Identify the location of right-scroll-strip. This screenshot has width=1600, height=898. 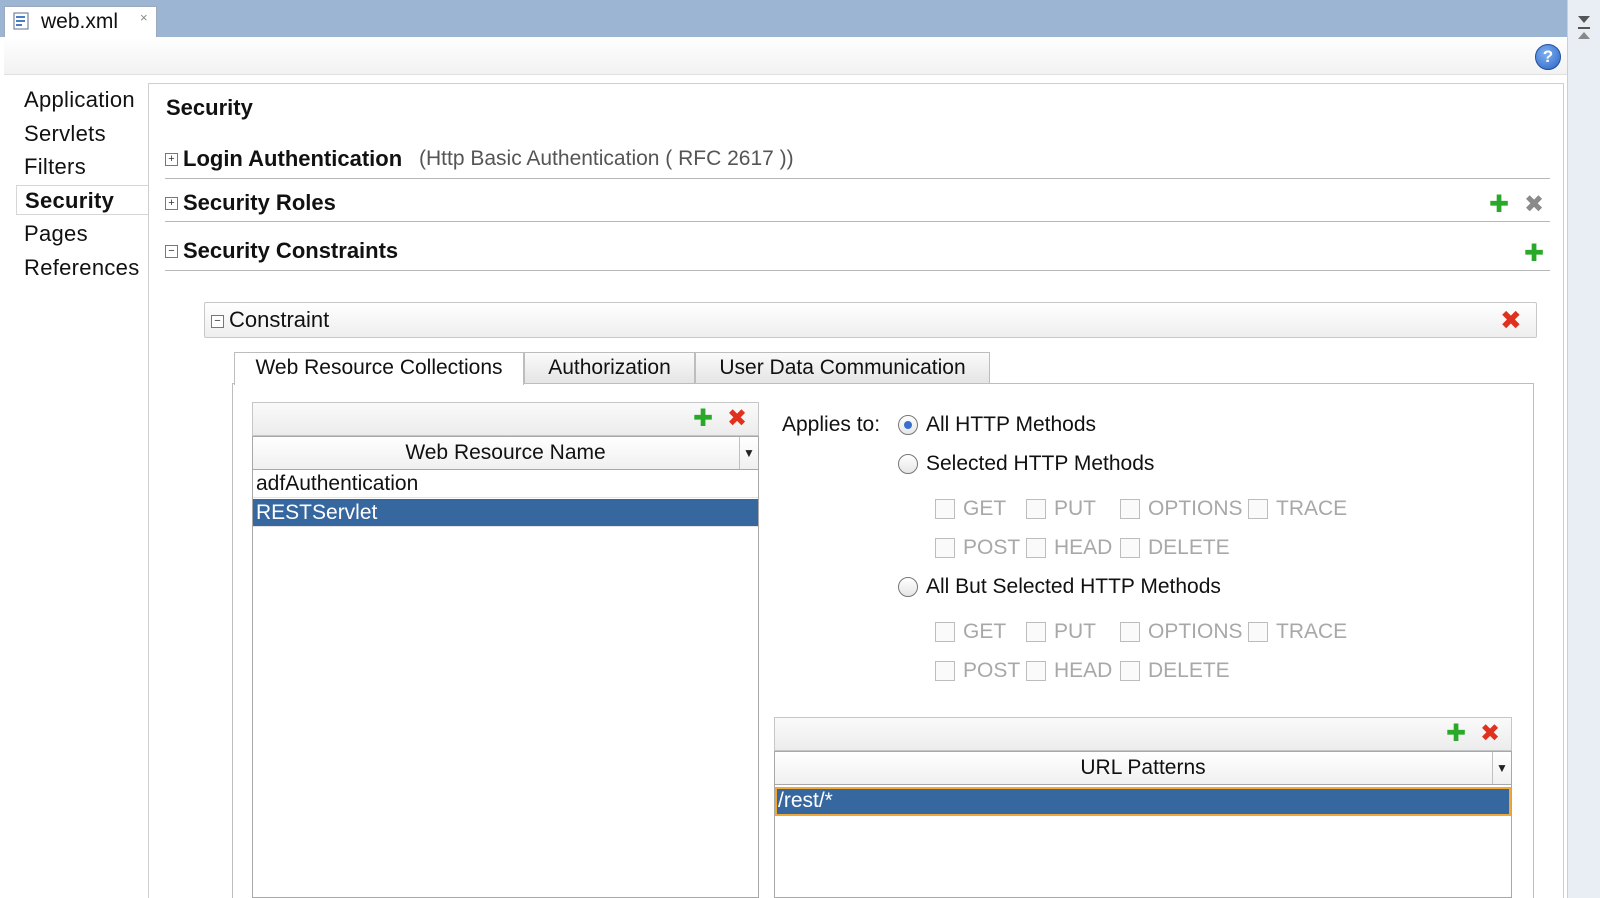
(1583, 449).